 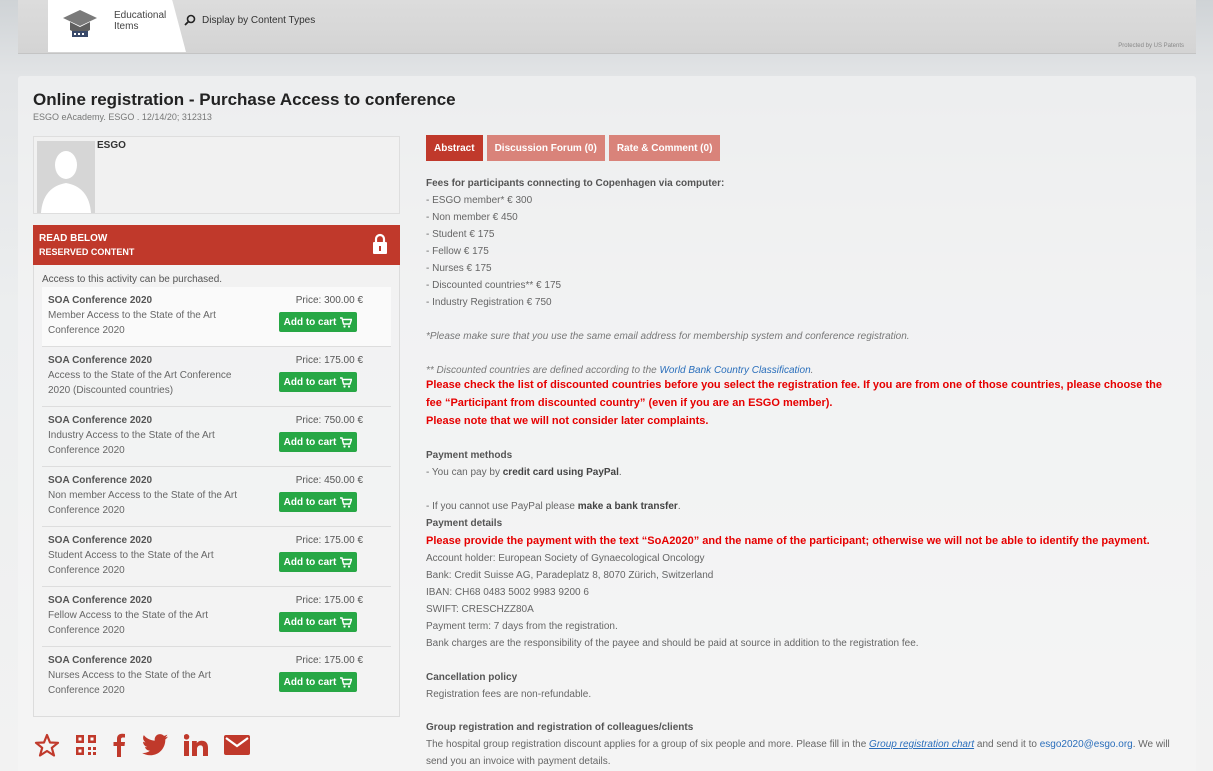 What do you see at coordinates (464, 472) in the screenshot?
I see `paypal-prefix: - You can pay by` at bounding box center [464, 472].